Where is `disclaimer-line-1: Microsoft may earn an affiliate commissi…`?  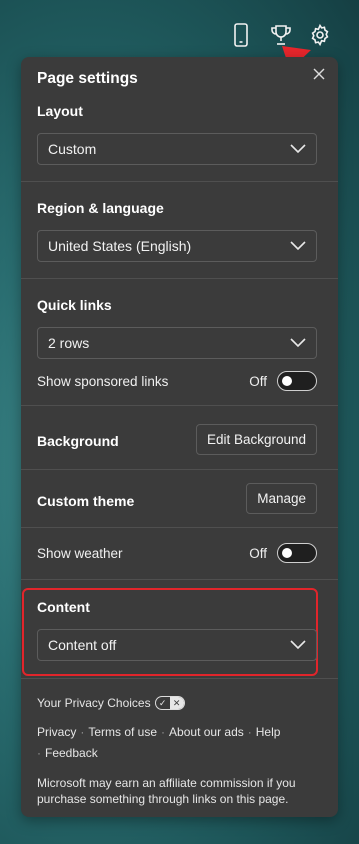
disclaimer-line-1: Microsoft may earn an affiliate commissi… is located at coordinates (166, 783).